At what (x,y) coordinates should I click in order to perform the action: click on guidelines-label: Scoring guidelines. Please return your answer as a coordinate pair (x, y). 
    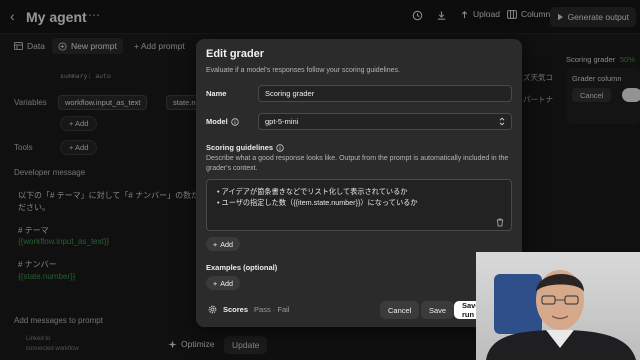
    Looking at the image, I should click on (245, 147).